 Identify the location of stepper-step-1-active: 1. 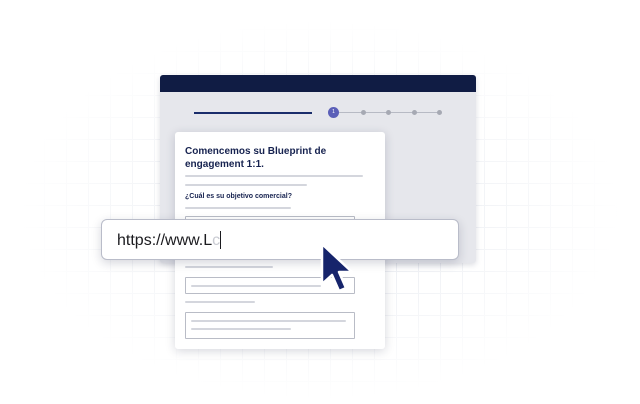
(333, 112).